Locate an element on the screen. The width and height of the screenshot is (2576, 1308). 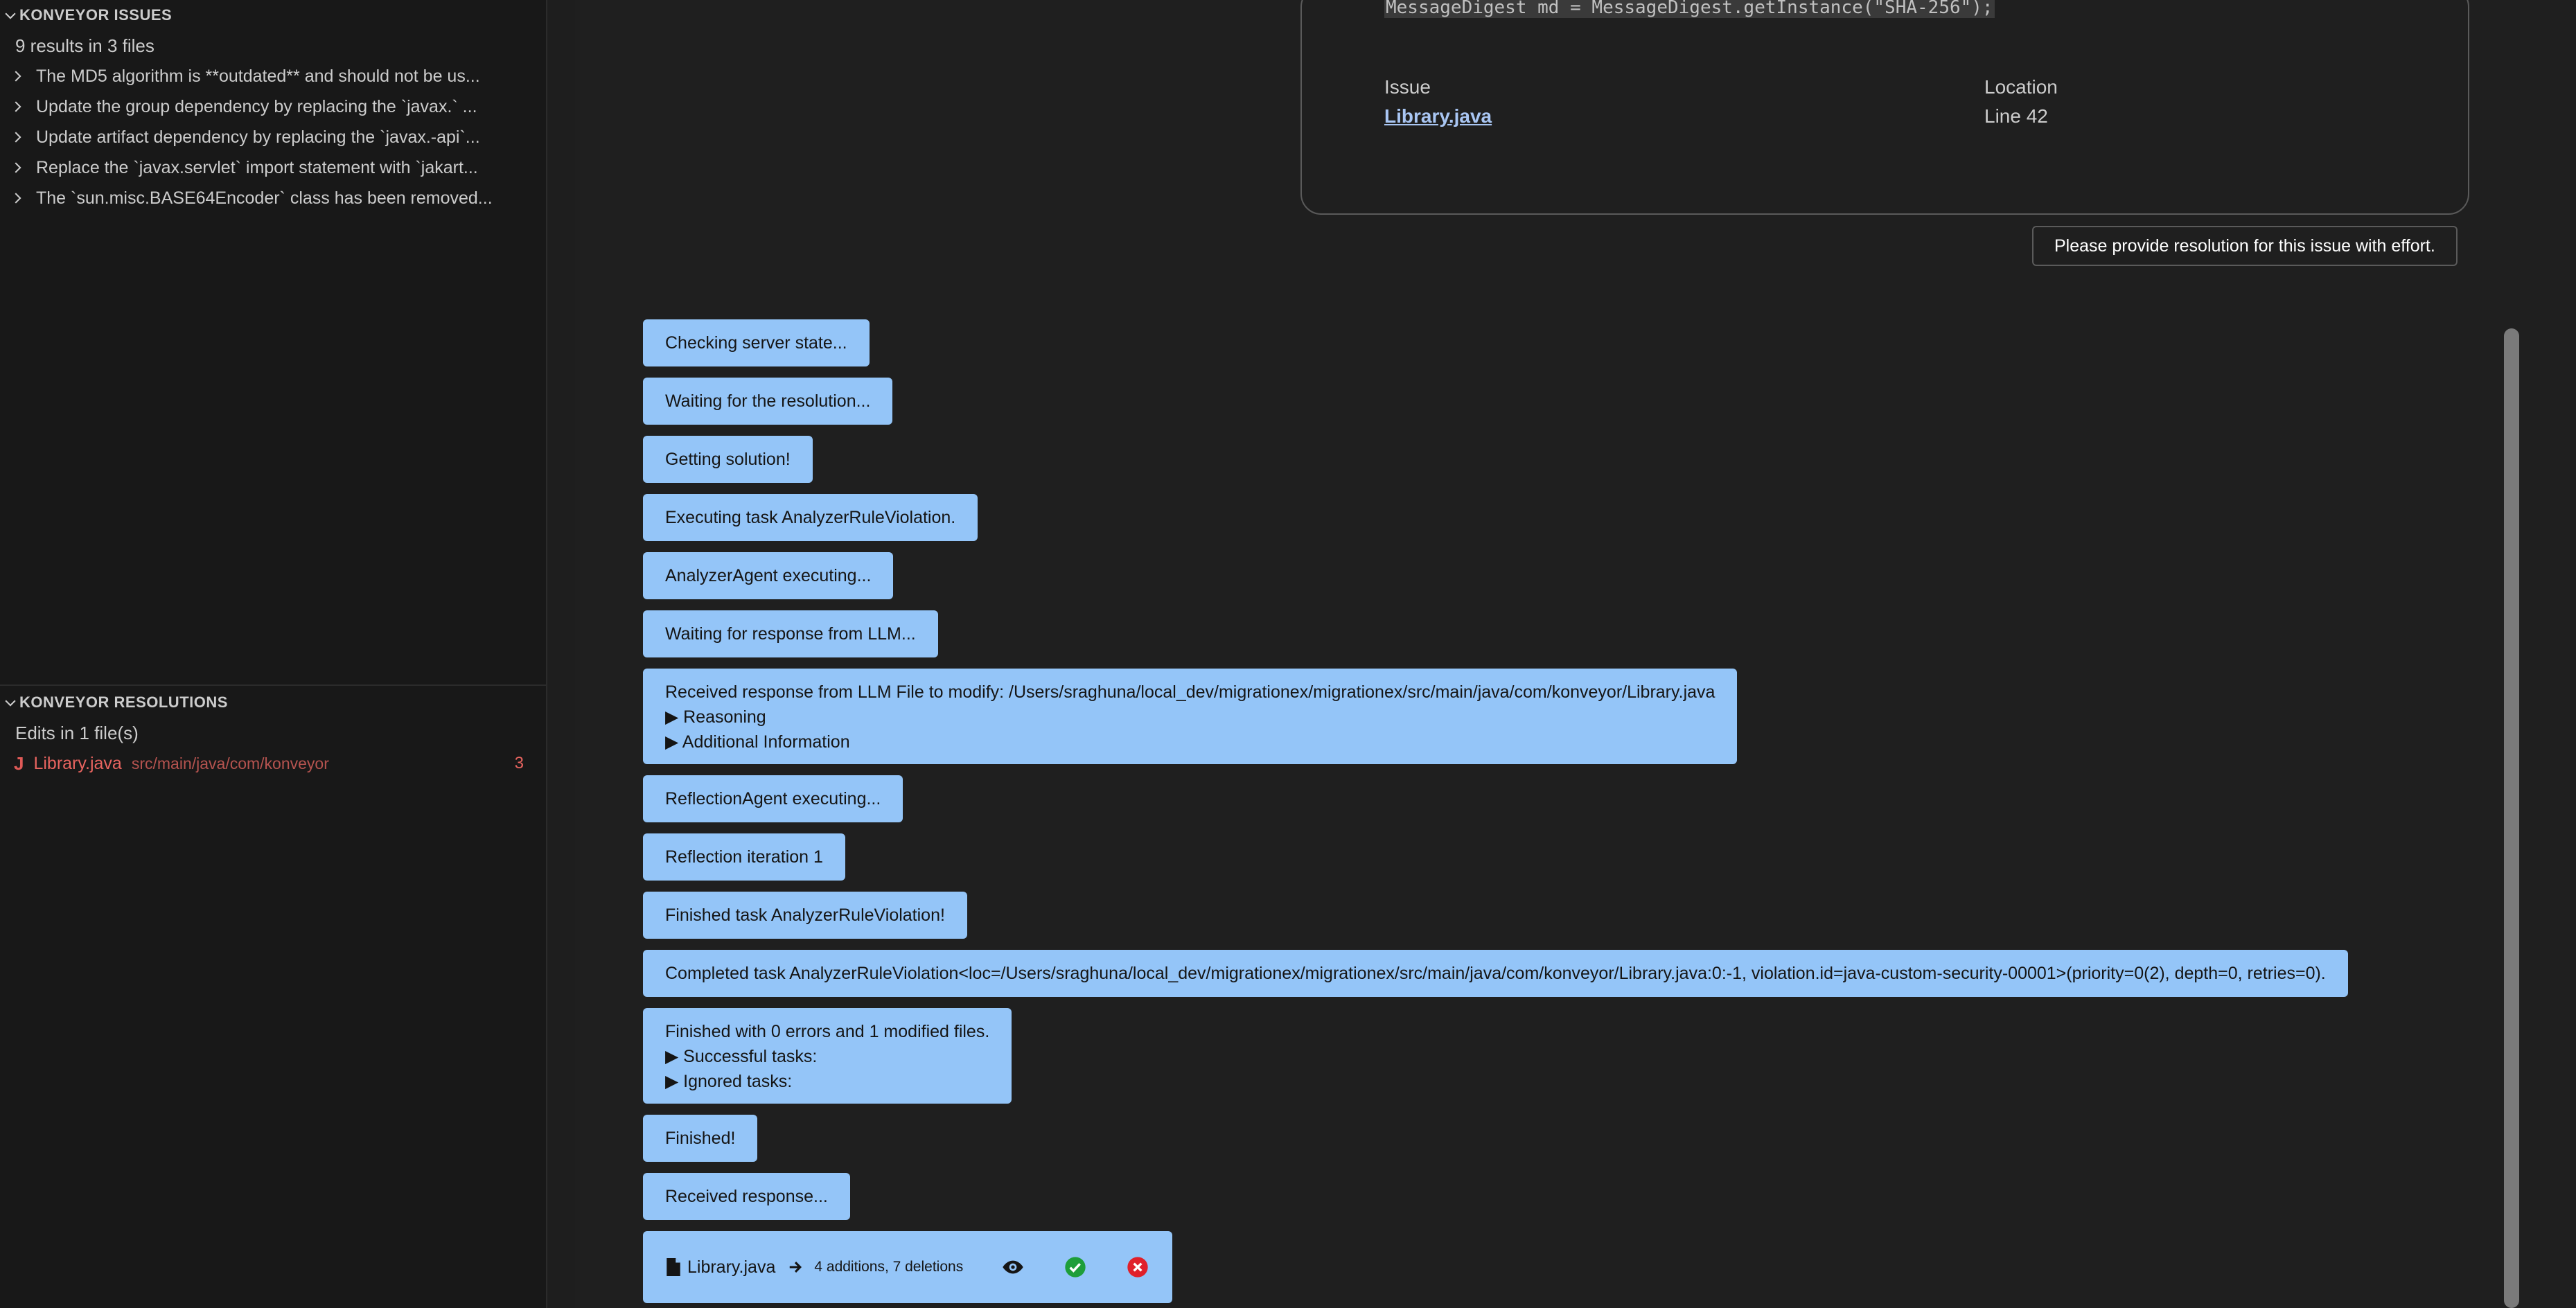
diff-changes: 4 additions, 7 deletions is located at coordinates (889, 1267).